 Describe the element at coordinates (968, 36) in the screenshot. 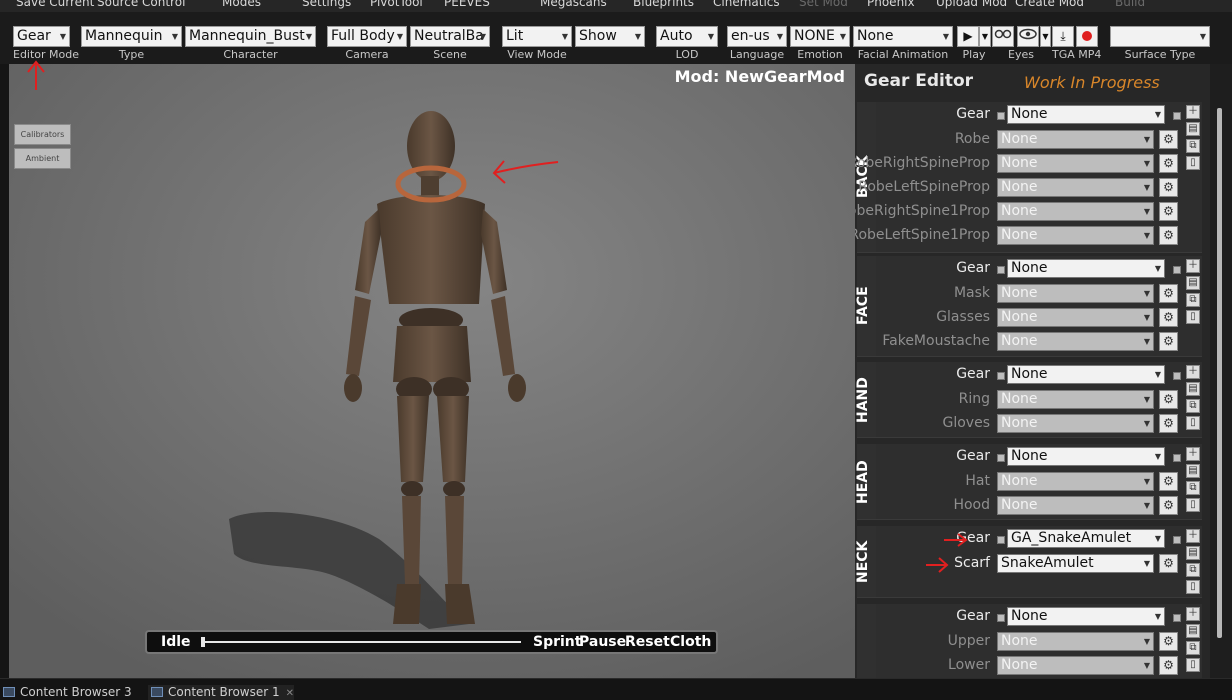

I see `play-icon: ▶` at that location.